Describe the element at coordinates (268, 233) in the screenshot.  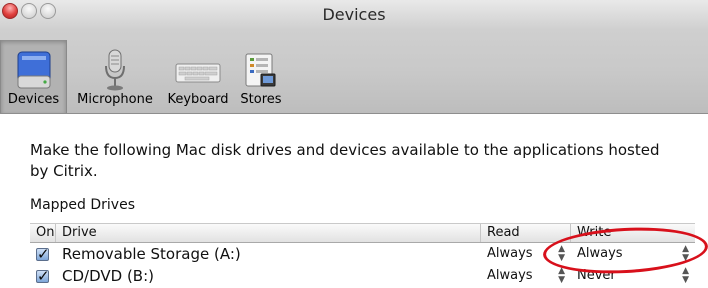
I see `column-header-drive: Drive` at that location.